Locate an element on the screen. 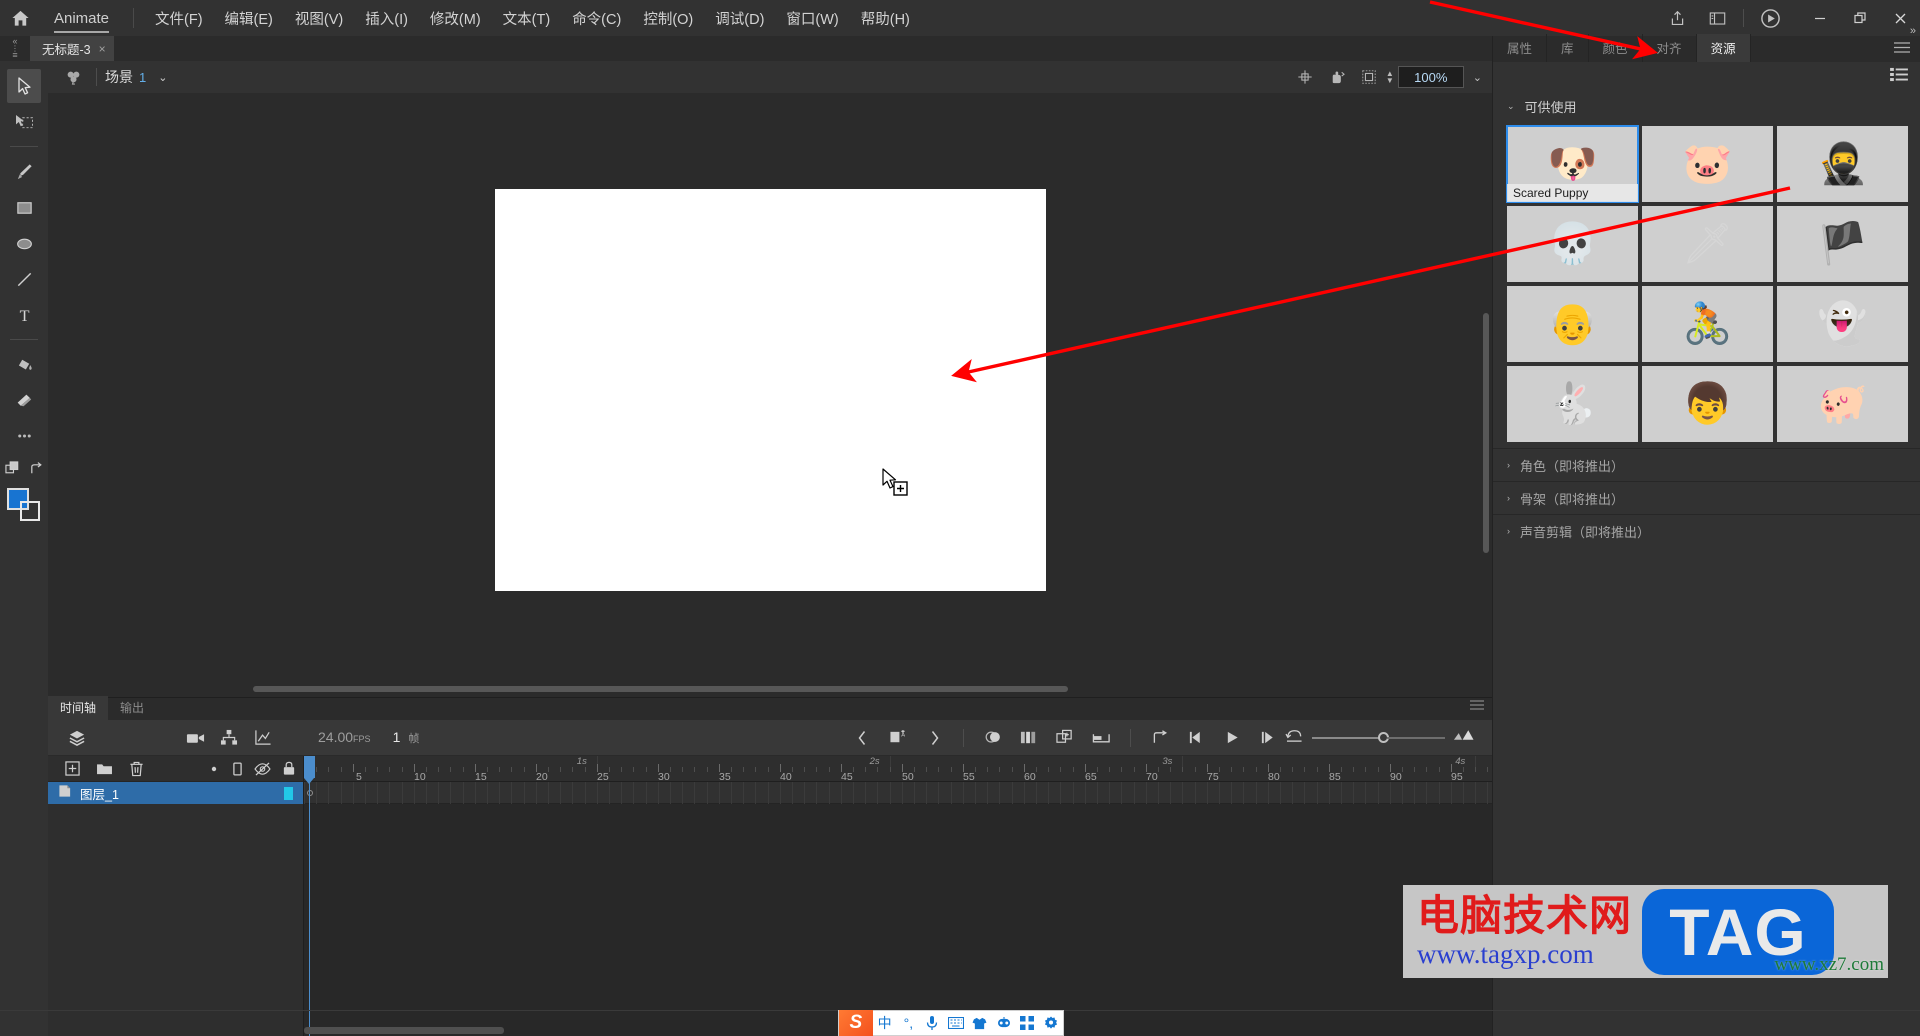  menu-item-text: 文本(T) is located at coordinates (527, 18).